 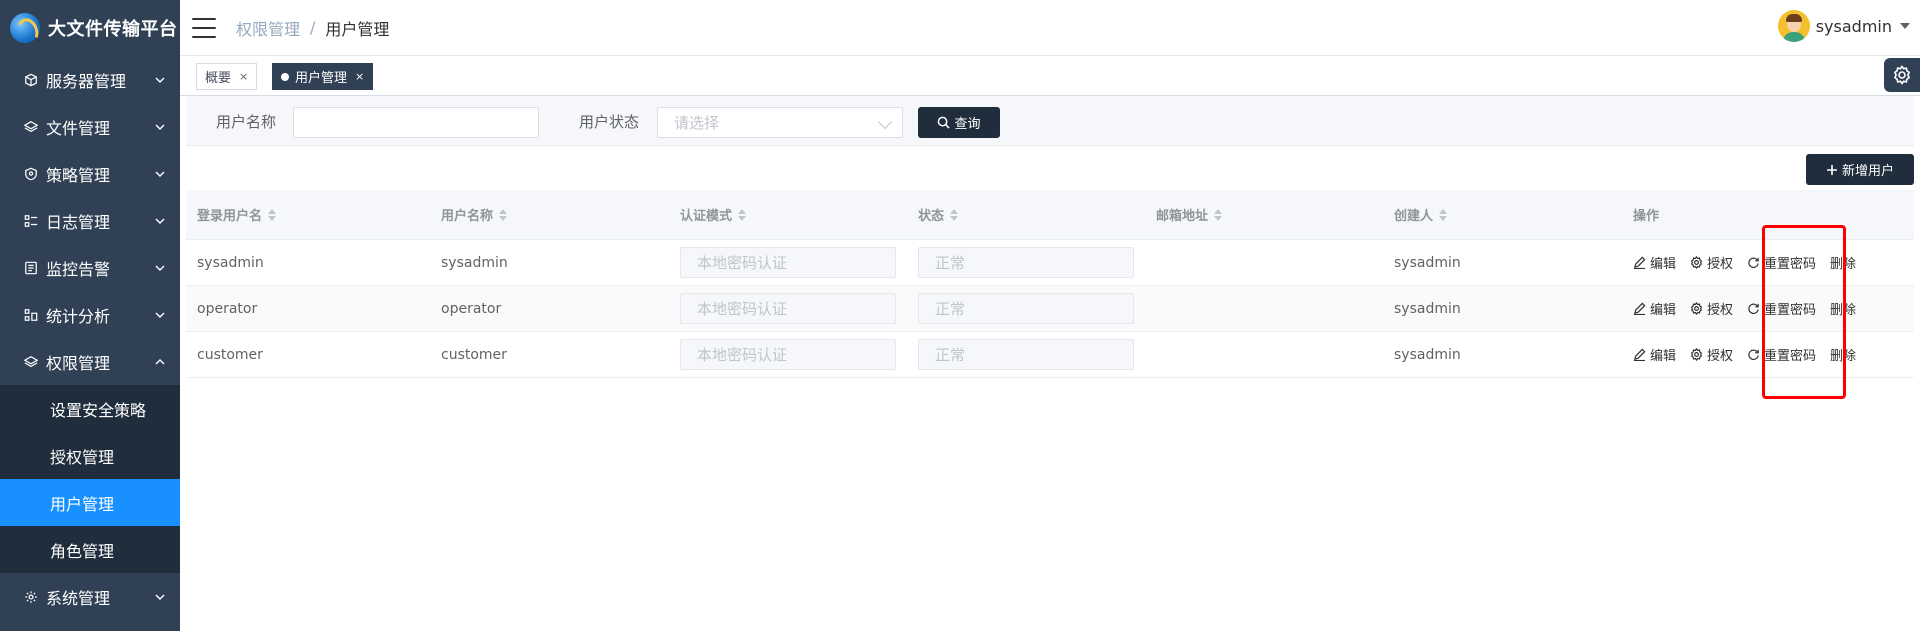 I want to click on username-label: 用户名称, so click(x=246, y=122).